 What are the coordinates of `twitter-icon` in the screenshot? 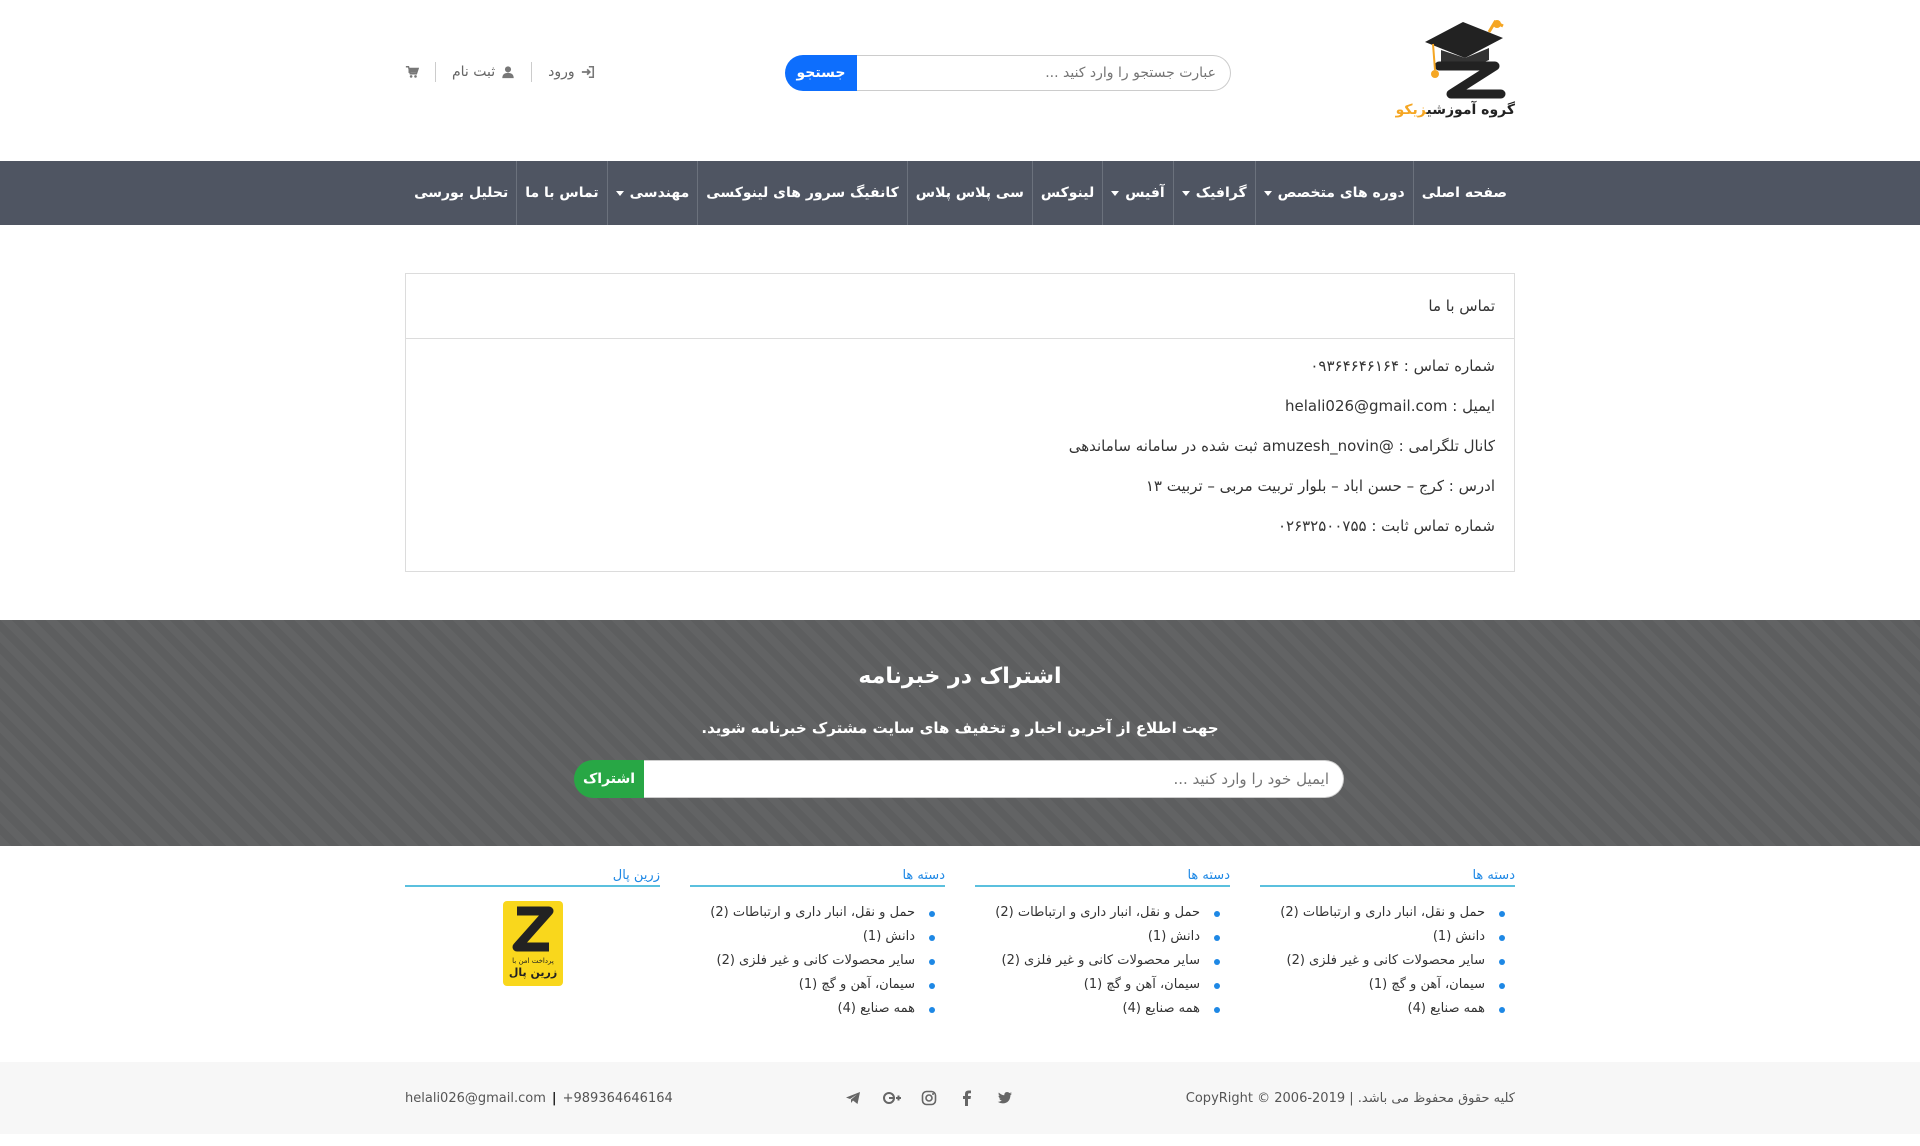 It's located at (1005, 1098).